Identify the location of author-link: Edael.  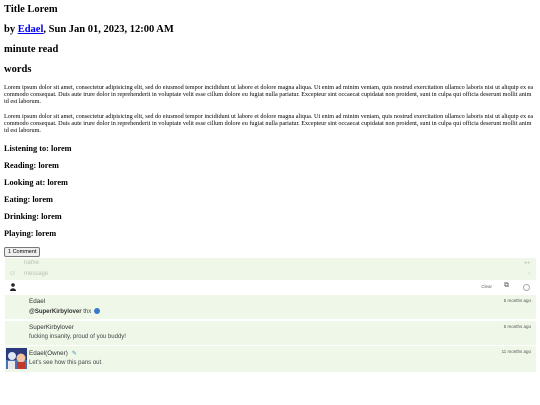
(31, 29).